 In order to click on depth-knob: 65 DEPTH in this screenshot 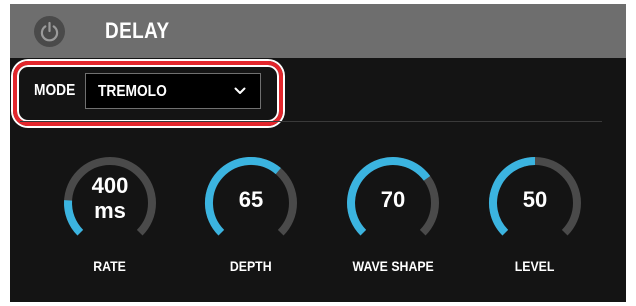, I will do `click(251, 217)`.